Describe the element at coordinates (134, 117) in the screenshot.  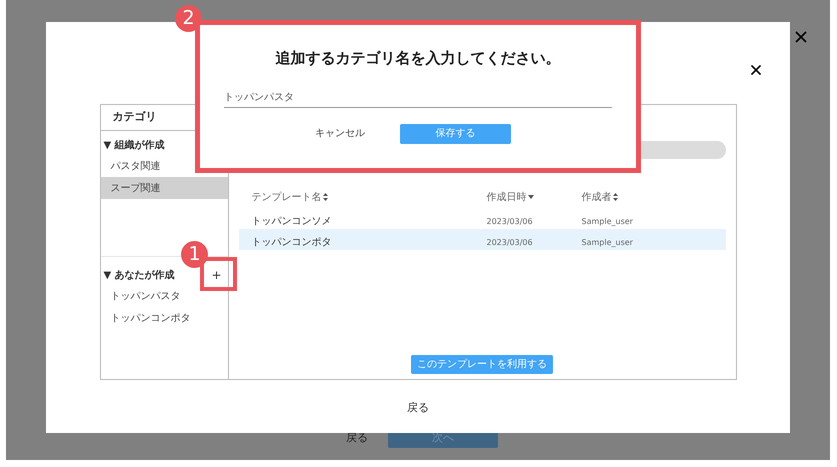
I see `sidebar-title: カテゴリ` at that location.